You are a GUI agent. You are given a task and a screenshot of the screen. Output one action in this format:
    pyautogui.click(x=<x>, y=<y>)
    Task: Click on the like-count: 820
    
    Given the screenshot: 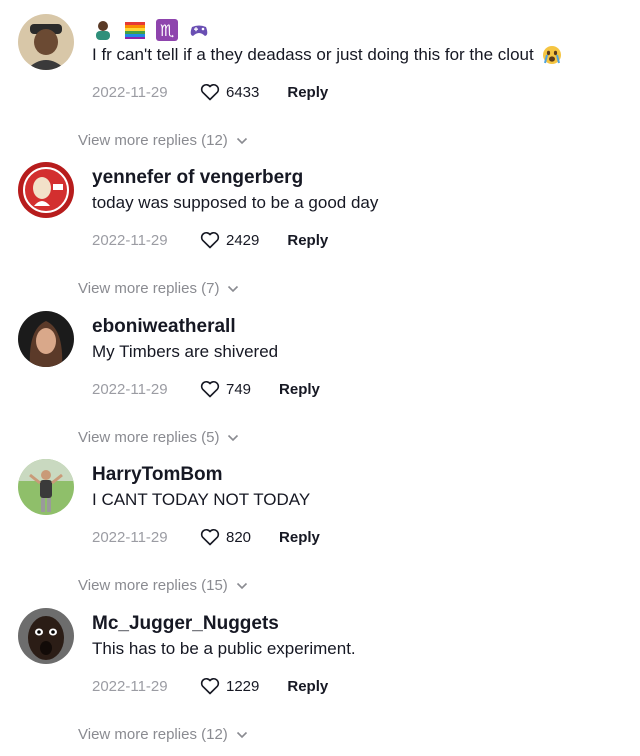 What is the action you would take?
    pyautogui.click(x=239, y=537)
    